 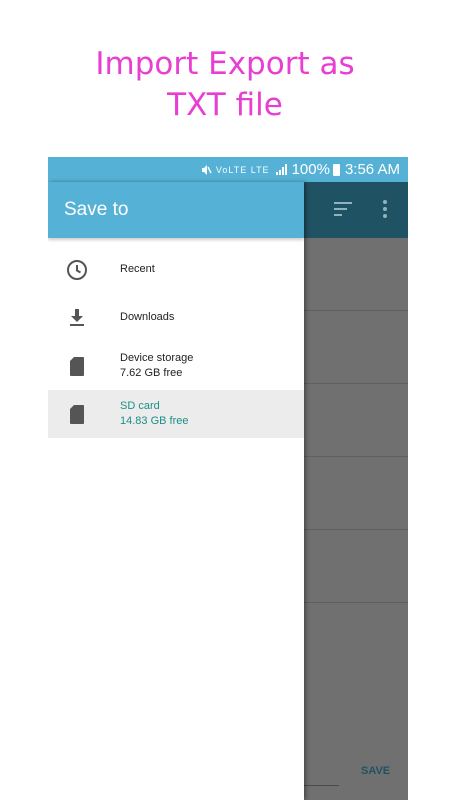 I want to click on battery-percent: 100%, so click(x=310, y=169).